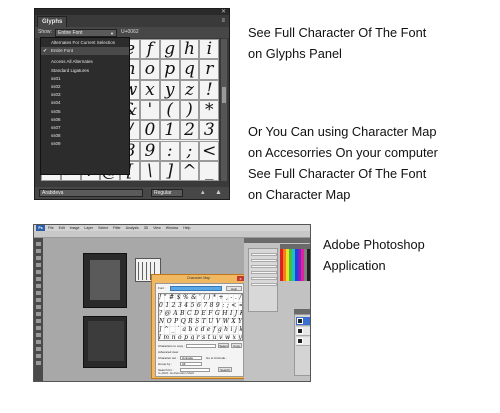 This screenshot has height=413, width=500. What do you see at coordinates (85, 71) in the screenshot?
I see `menu-item: Standard Ligatures` at bounding box center [85, 71].